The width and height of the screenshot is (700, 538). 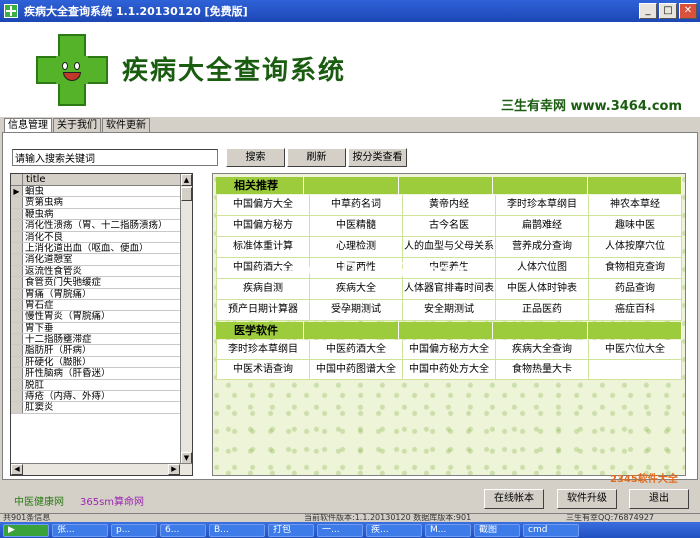 What do you see at coordinates (542, 205) in the screenshot?
I see `recommend-link: 李时珍本草纲目` at bounding box center [542, 205].